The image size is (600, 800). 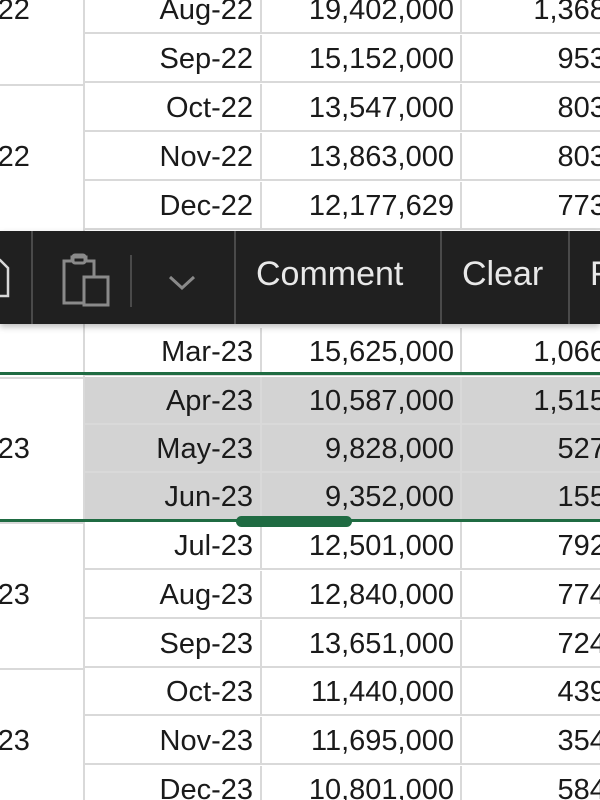 I want to click on value-cell: 10,801,000, so click(x=362, y=783).